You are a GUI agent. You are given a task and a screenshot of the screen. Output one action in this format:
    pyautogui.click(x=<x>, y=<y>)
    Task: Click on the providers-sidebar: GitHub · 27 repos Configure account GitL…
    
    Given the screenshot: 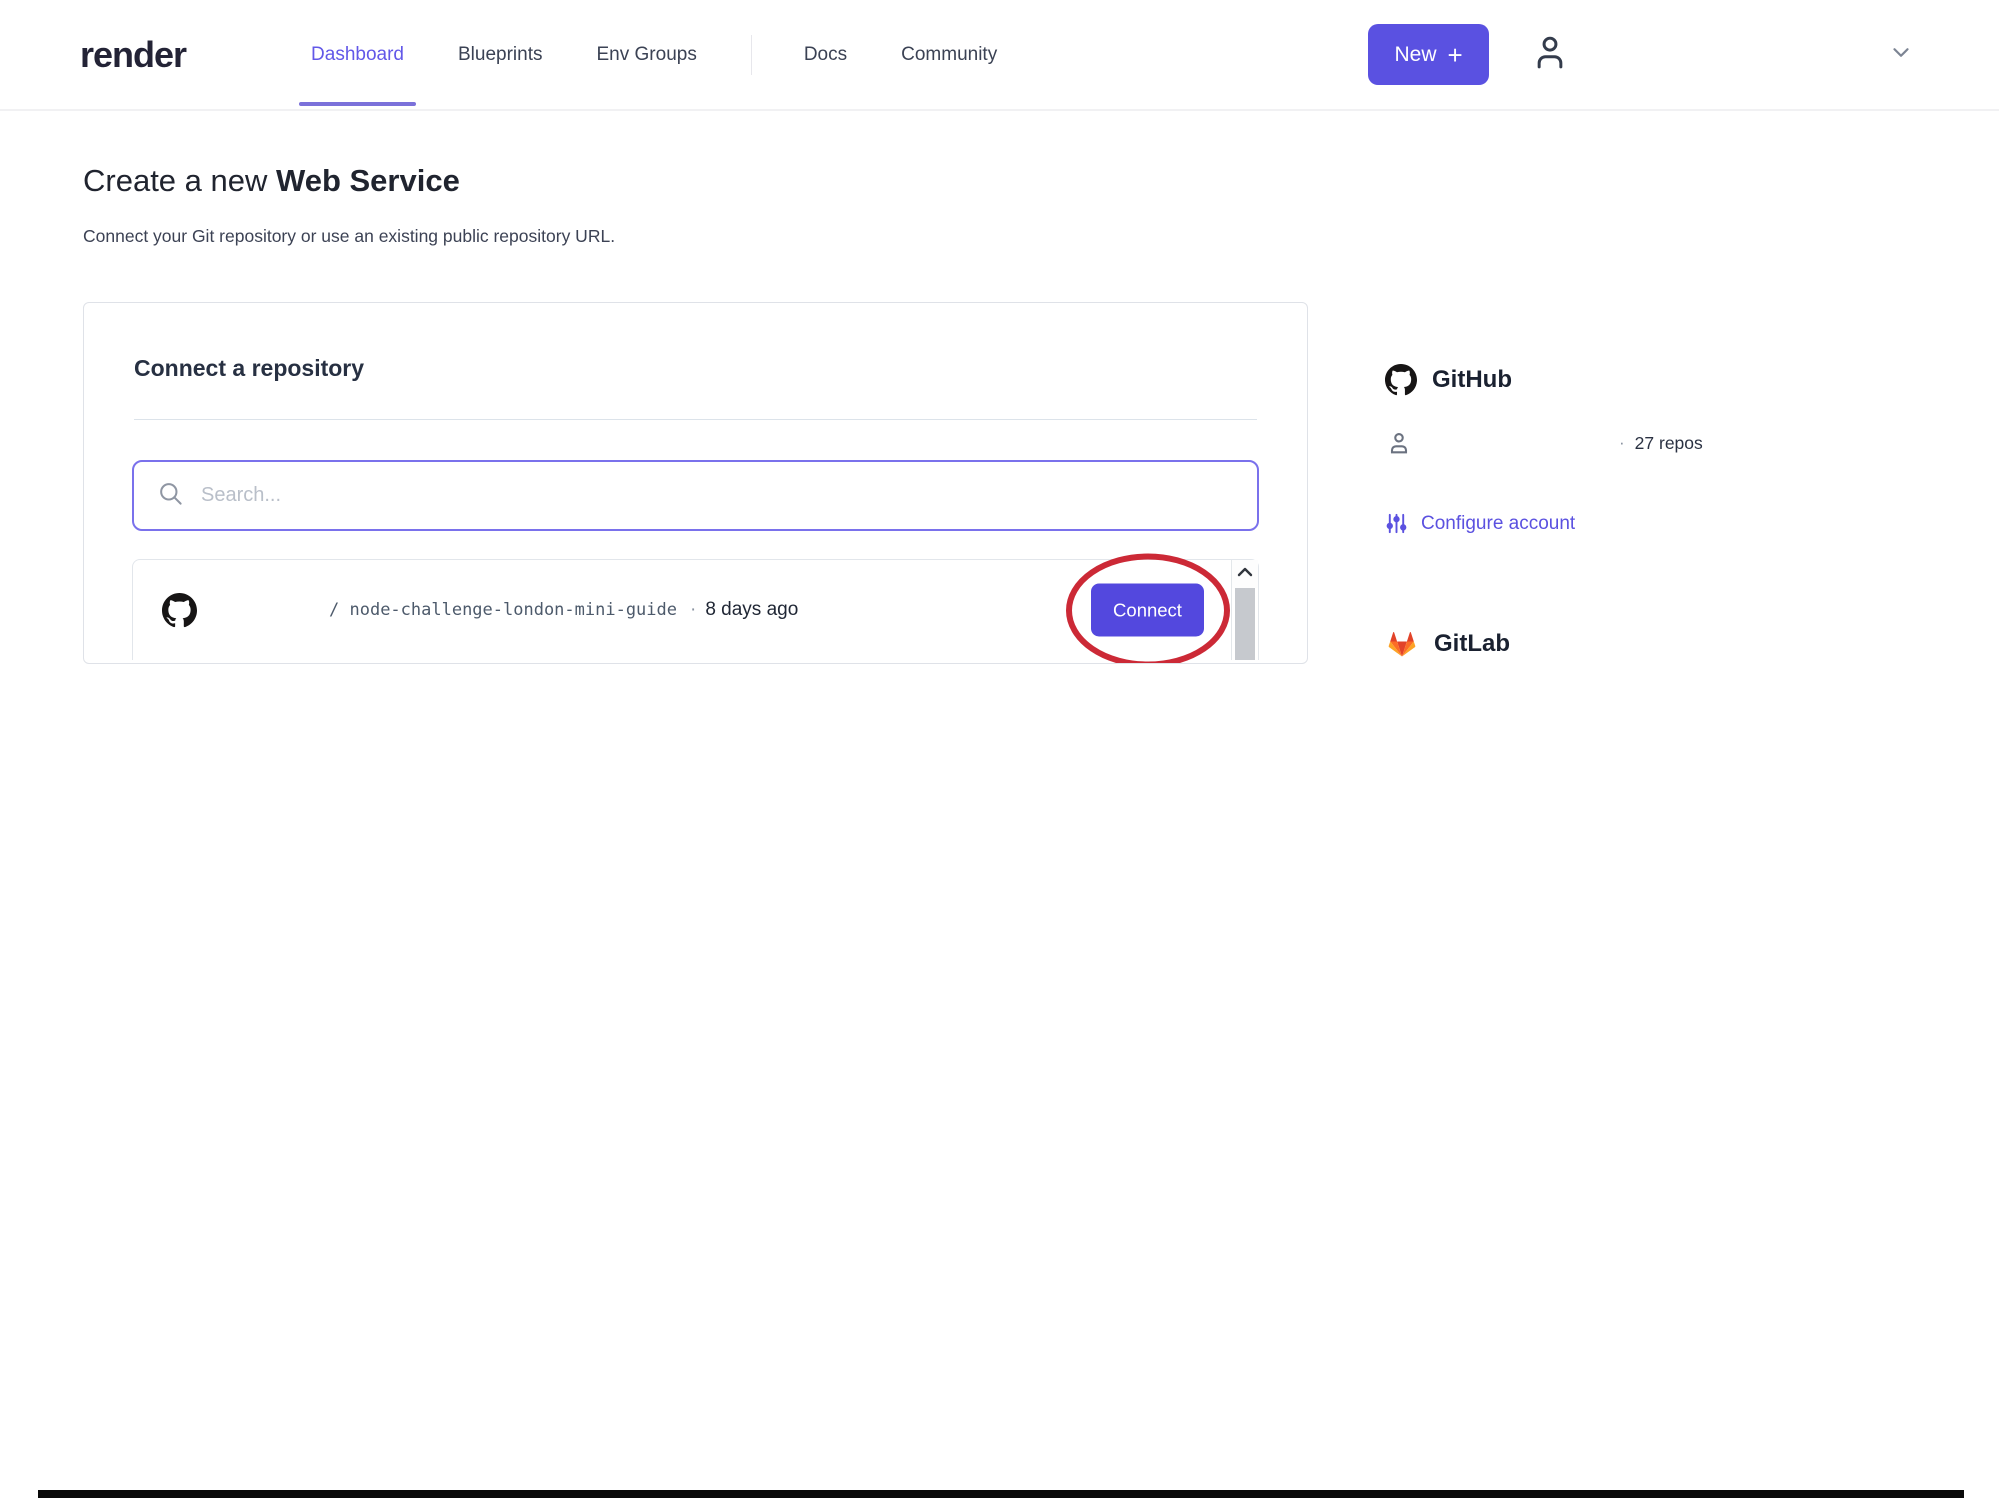 What is the action you would take?
    pyautogui.click(x=1544, y=481)
    